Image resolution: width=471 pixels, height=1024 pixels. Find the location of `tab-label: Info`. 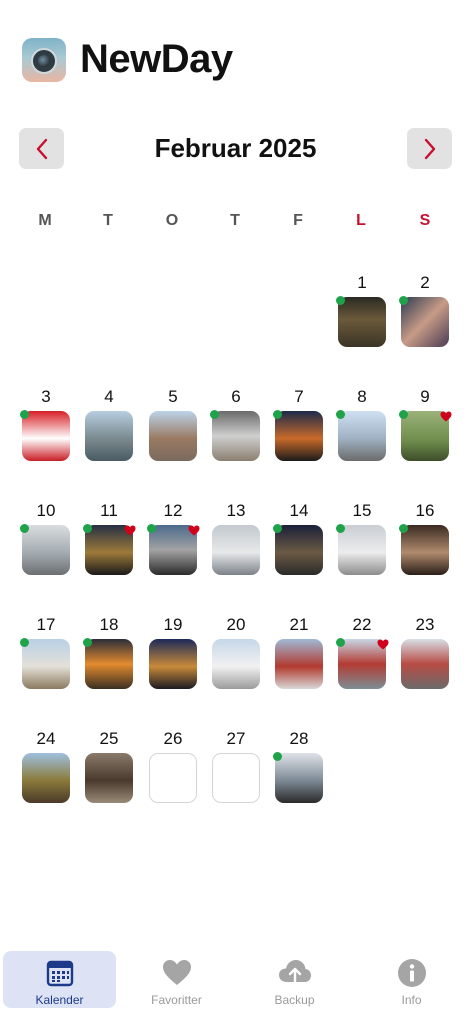

tab-label: Info is located at coordinates (411, 1000).